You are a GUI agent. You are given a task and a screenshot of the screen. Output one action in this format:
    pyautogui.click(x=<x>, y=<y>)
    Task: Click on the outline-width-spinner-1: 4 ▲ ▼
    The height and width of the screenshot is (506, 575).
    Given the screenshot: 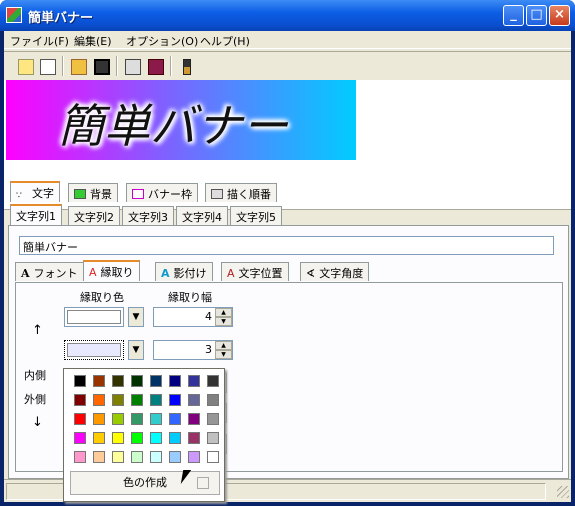 What is the action you would take?
    pyautogui.click(x=193, y=317)
    